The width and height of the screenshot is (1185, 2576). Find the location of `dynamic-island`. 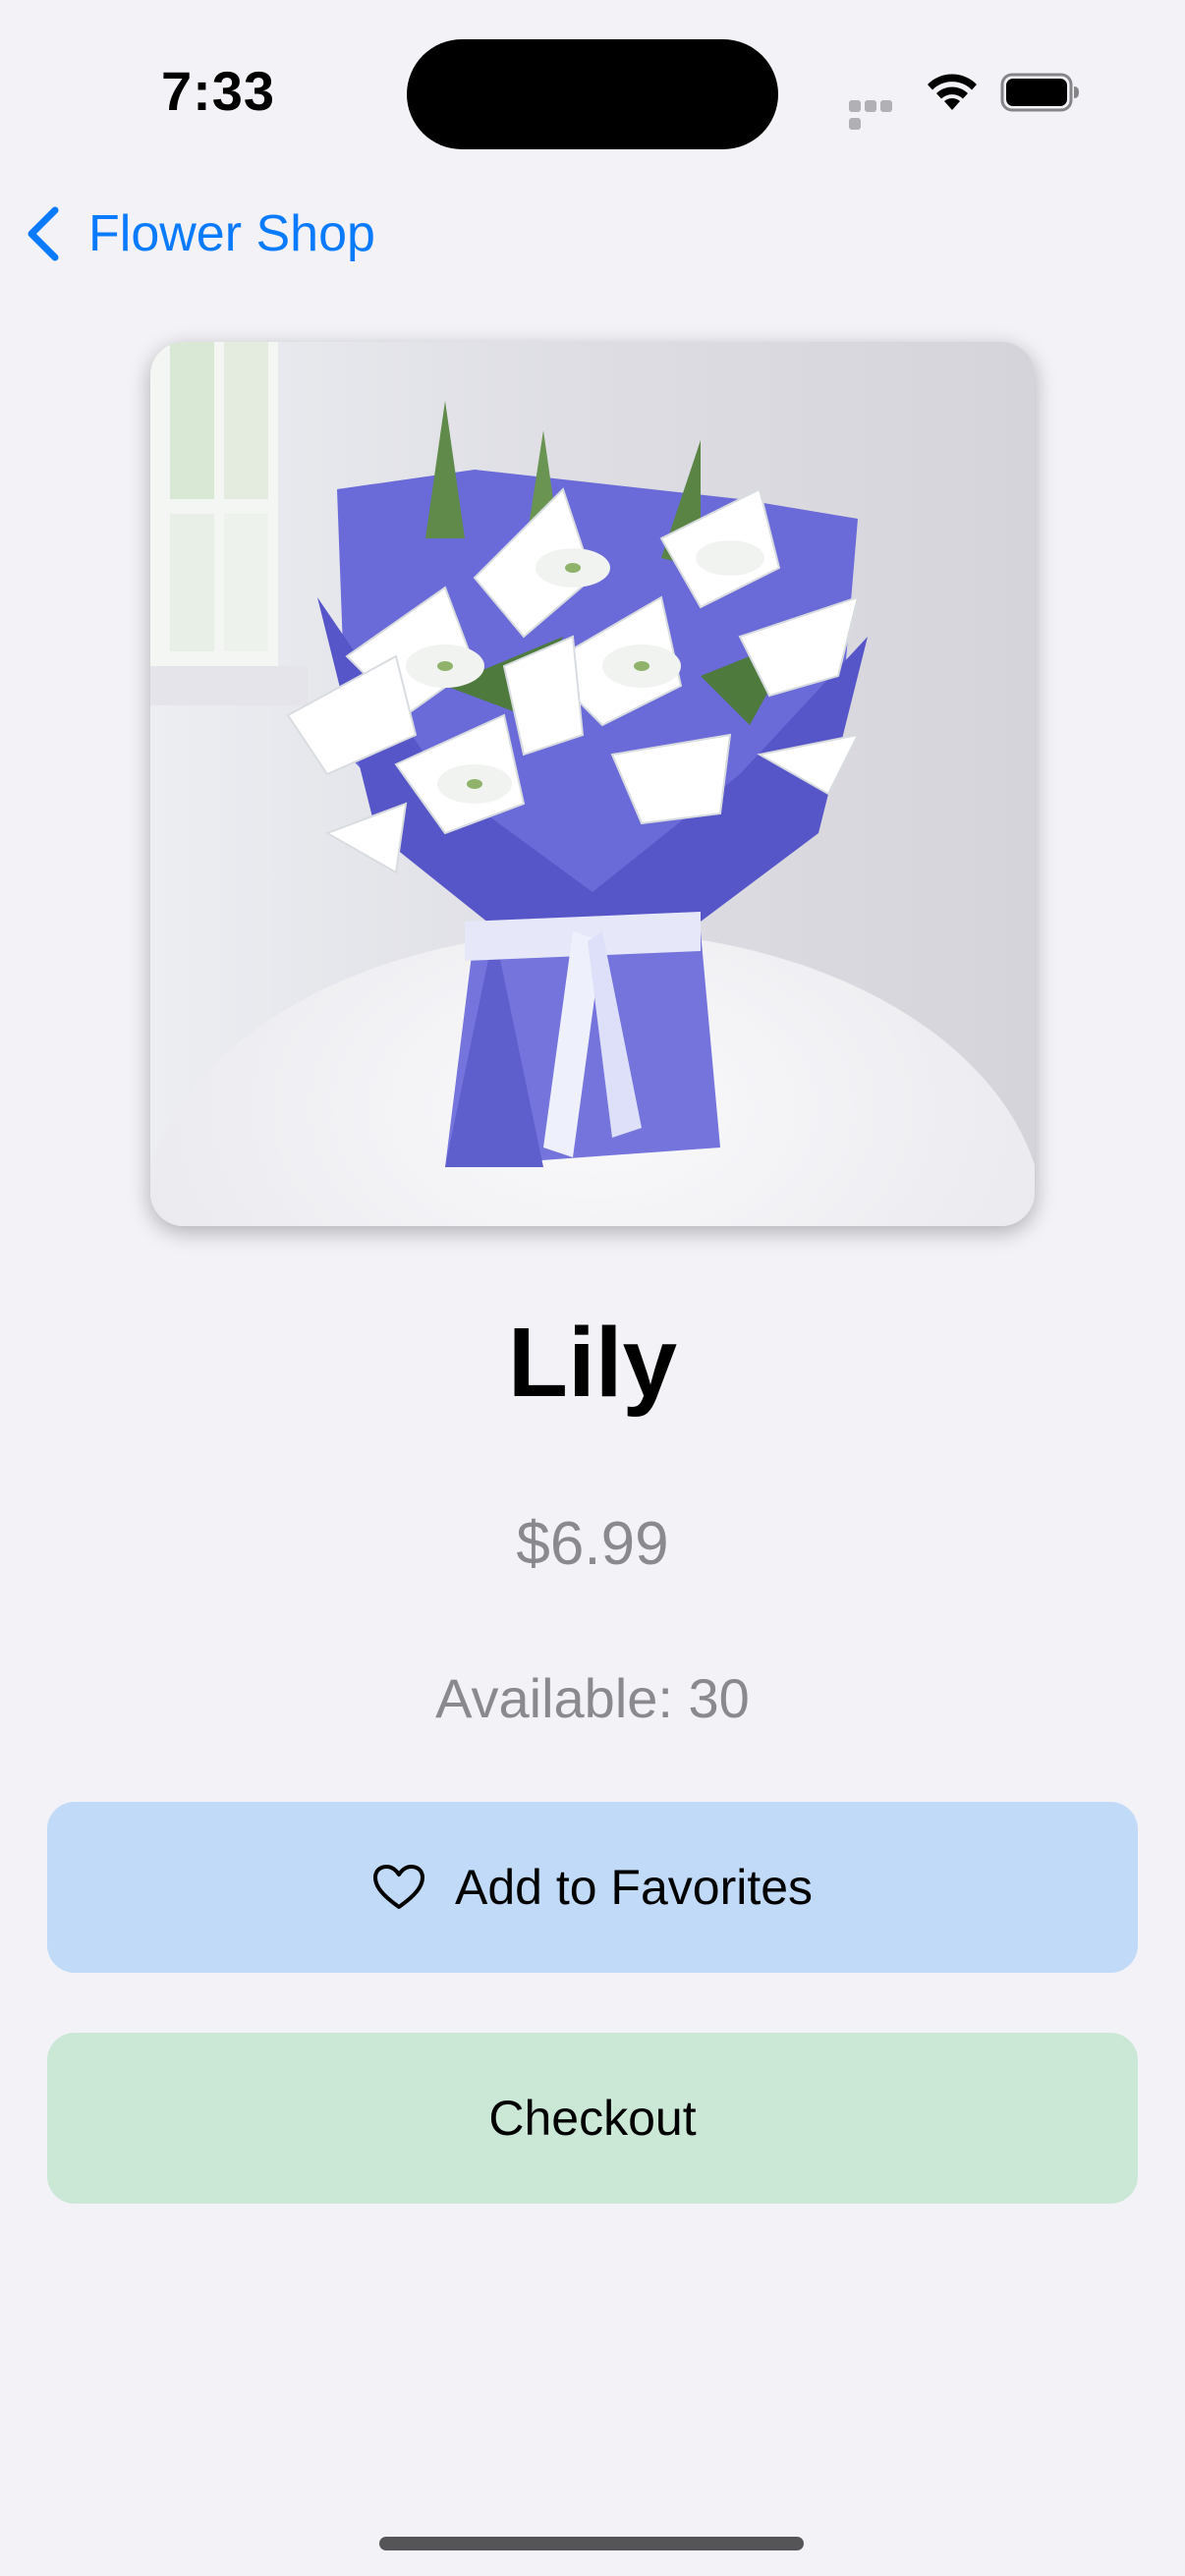

dynamic-island is located at coordinates (592, 94).